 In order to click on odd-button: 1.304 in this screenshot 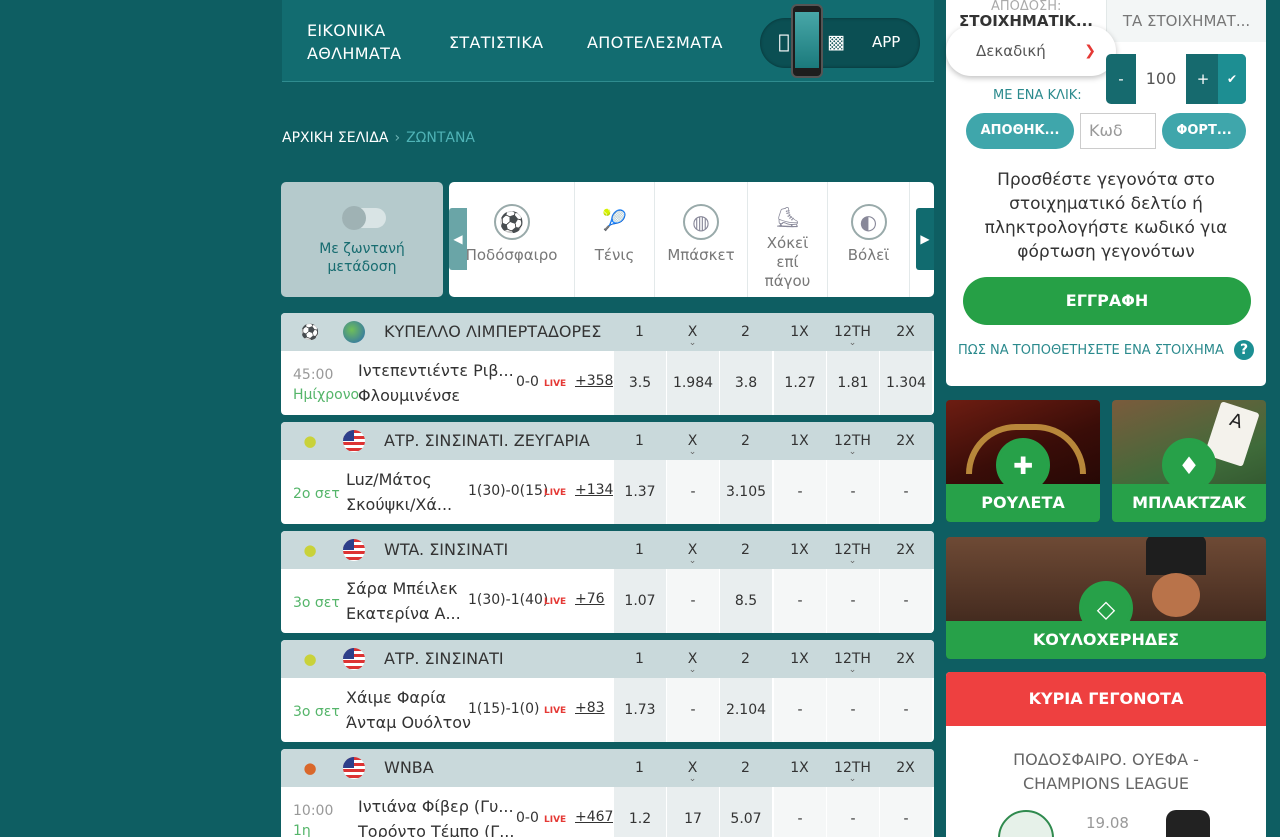, I will do `click(905, 383)`.